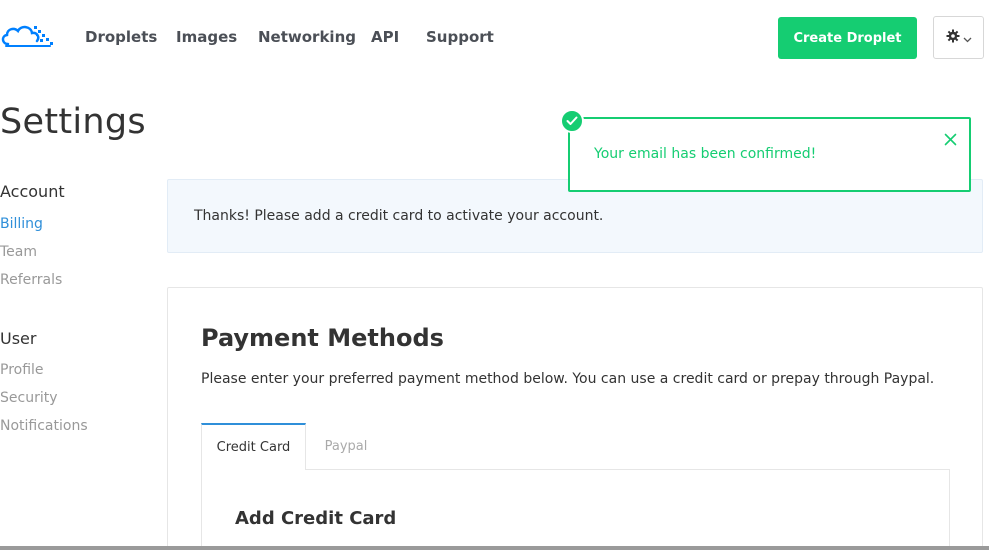  I want to click on window-bottom-edge, so click(494, 548).